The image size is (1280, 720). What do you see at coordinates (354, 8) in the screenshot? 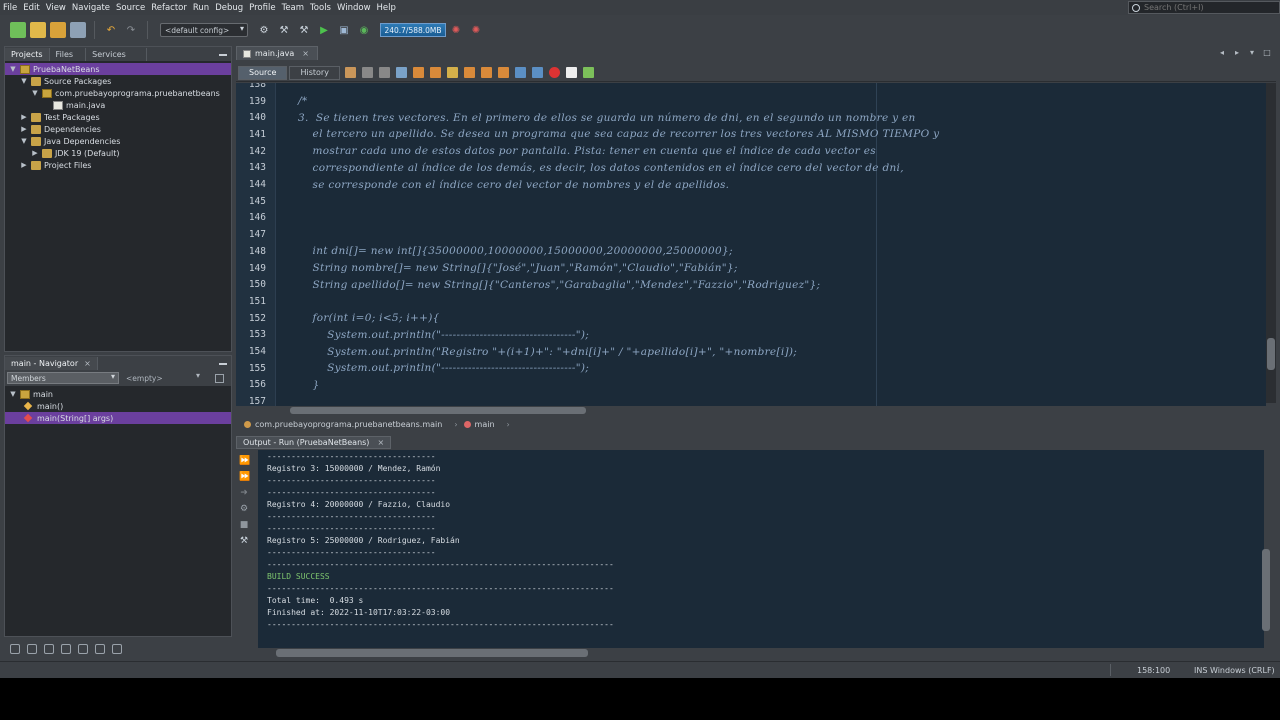
I see `menu-window: Window` at bounding box center [354, 8].